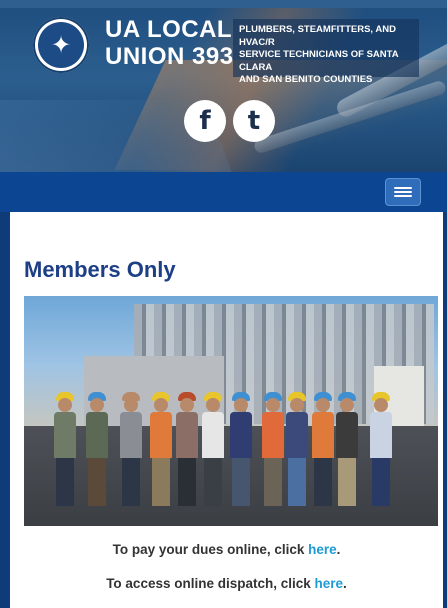  Describe the element at coordinates (61, 45) in the screenshot. I see `ua-seal-icon: ✦` at that location.